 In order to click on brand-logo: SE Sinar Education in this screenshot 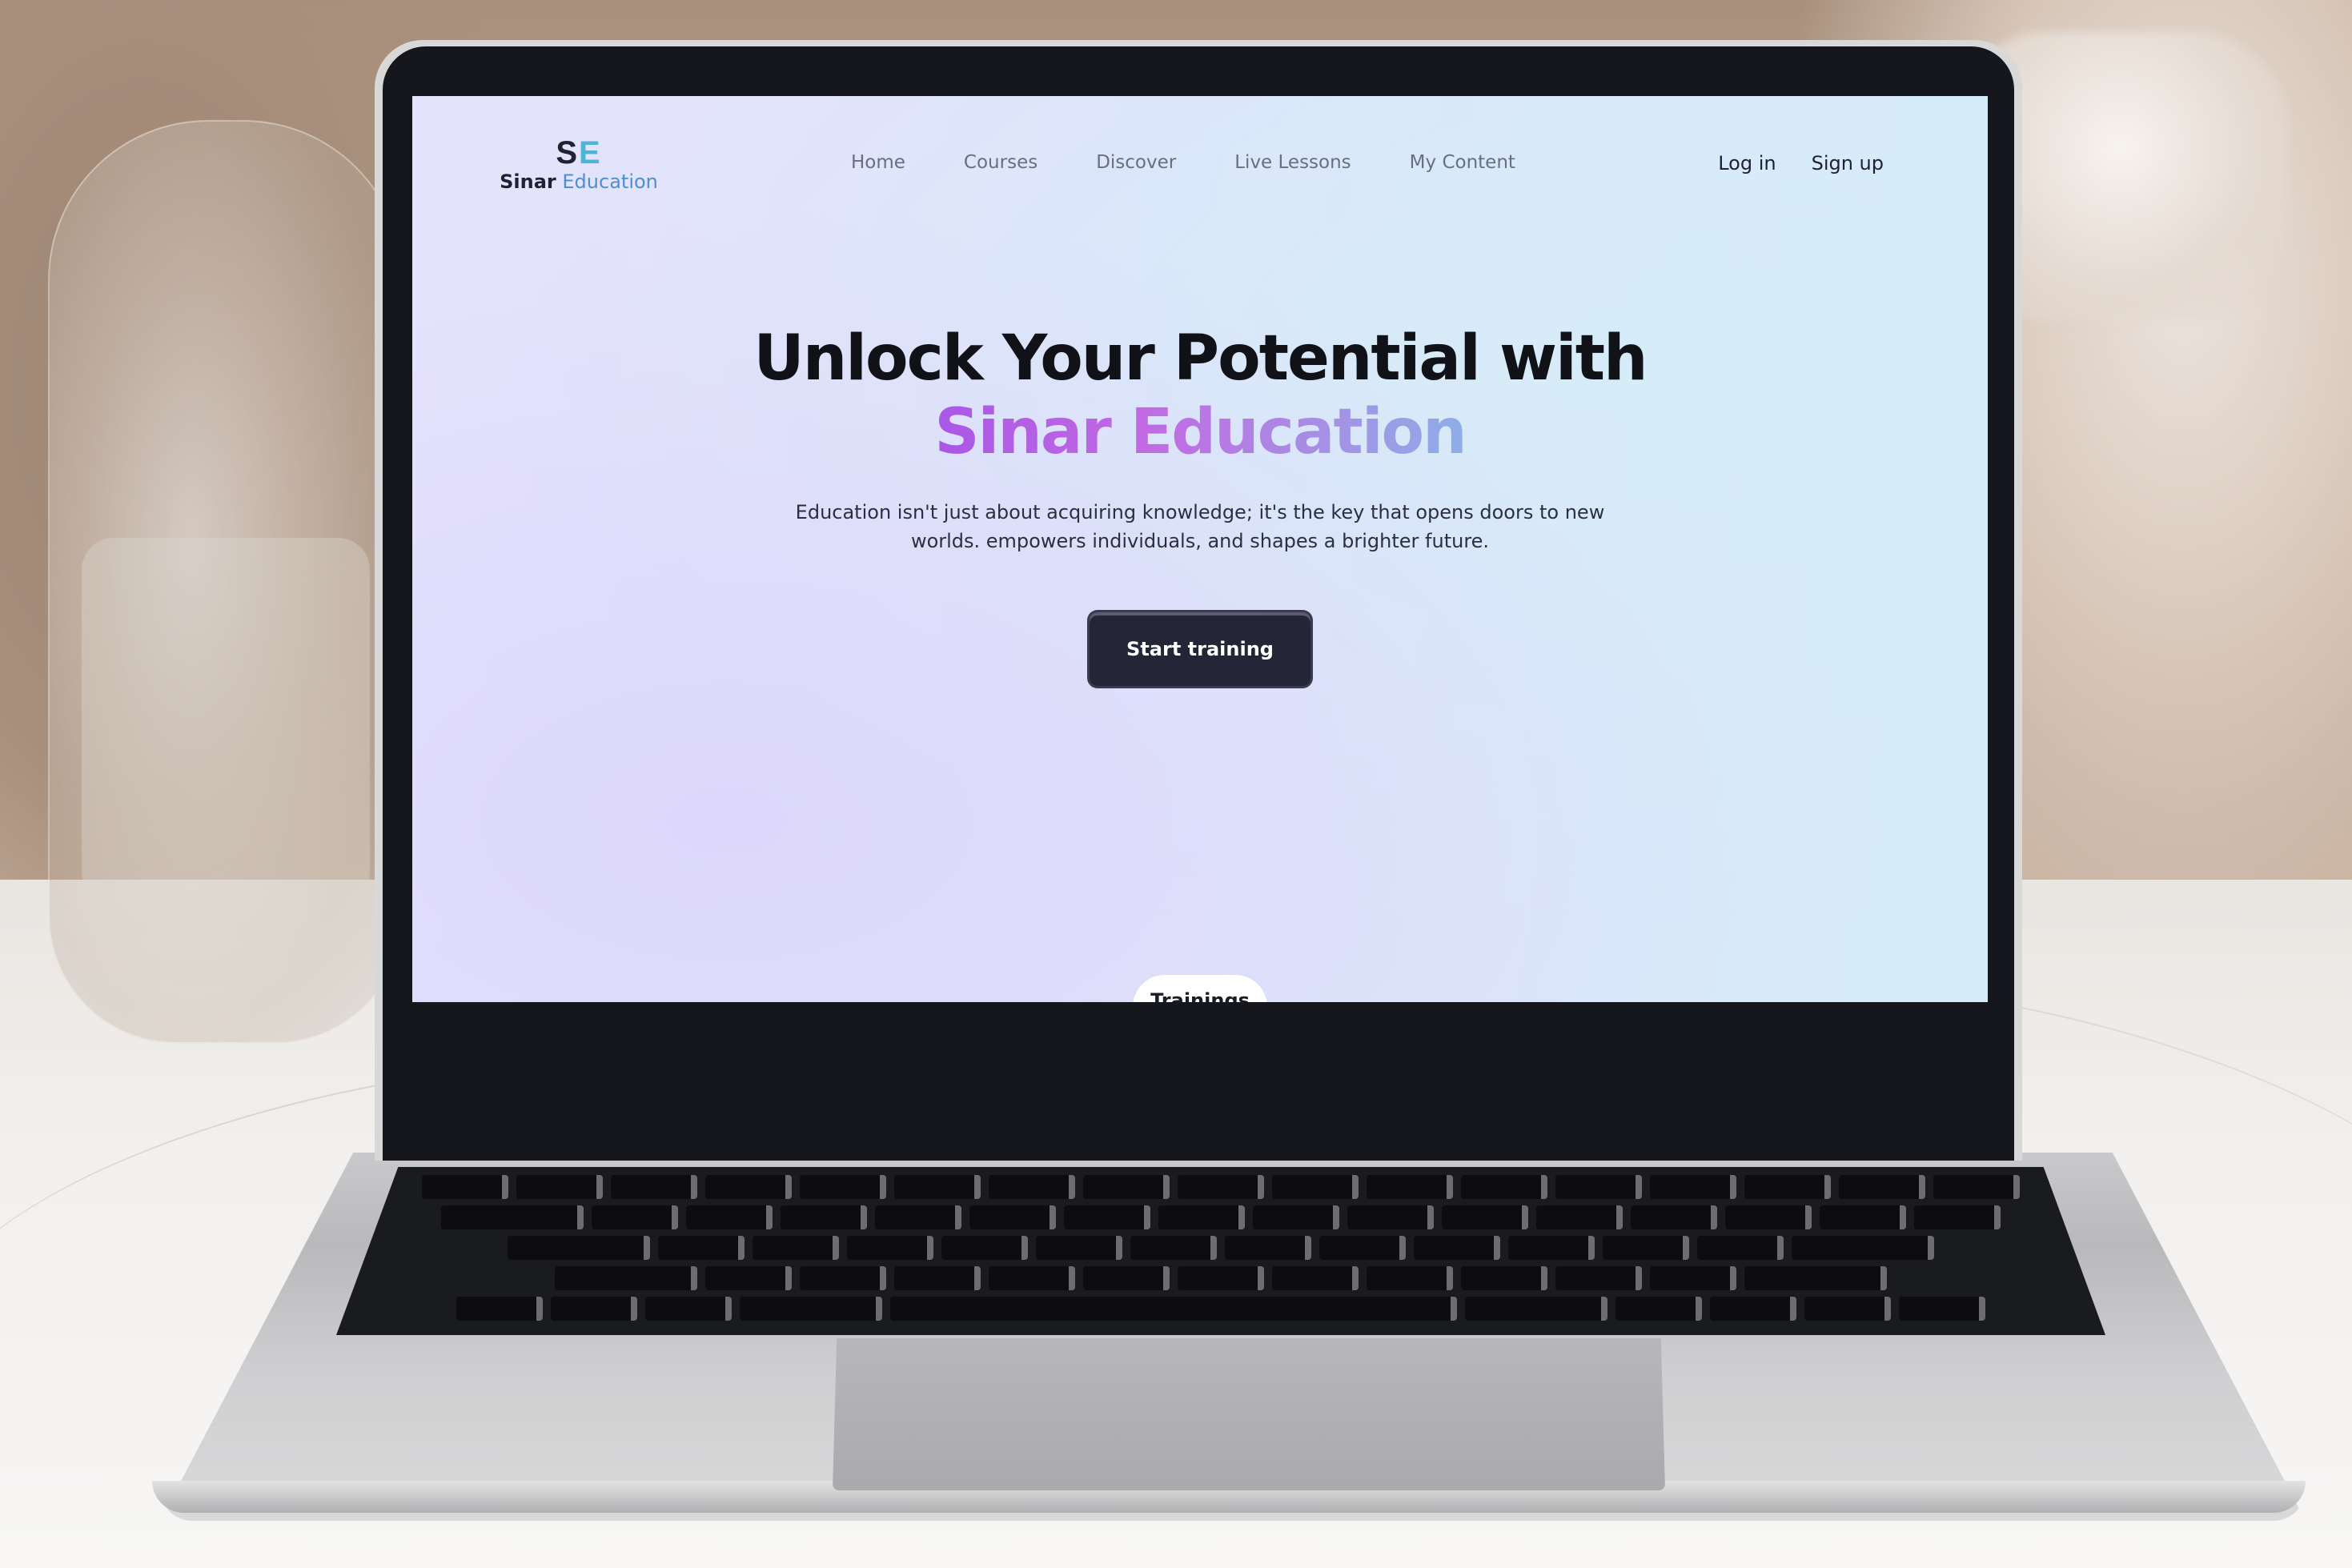, I will do `click(579, 165)`.